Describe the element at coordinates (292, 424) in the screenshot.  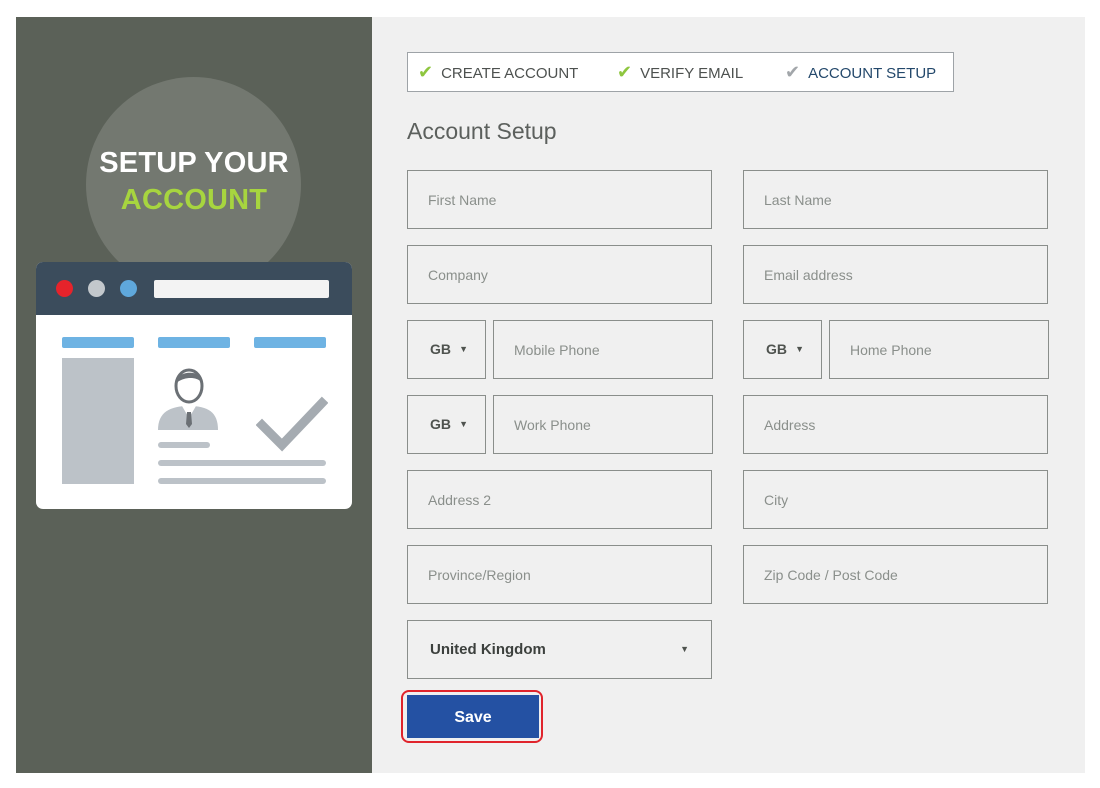
I see `large-check-icon` at that location.